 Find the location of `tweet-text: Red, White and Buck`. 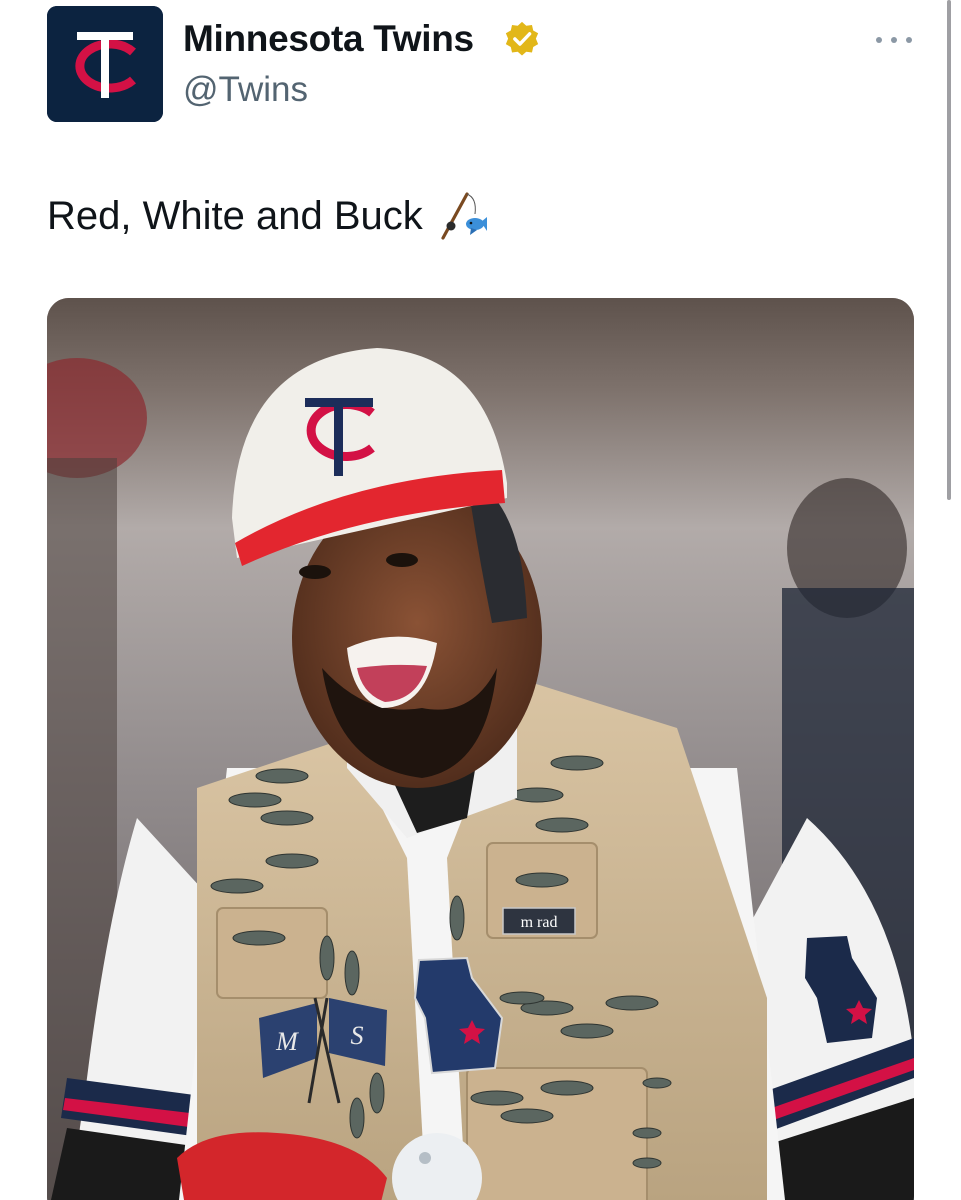

tweet-text: Red, White and Buck is located at coordinates (268, 216).